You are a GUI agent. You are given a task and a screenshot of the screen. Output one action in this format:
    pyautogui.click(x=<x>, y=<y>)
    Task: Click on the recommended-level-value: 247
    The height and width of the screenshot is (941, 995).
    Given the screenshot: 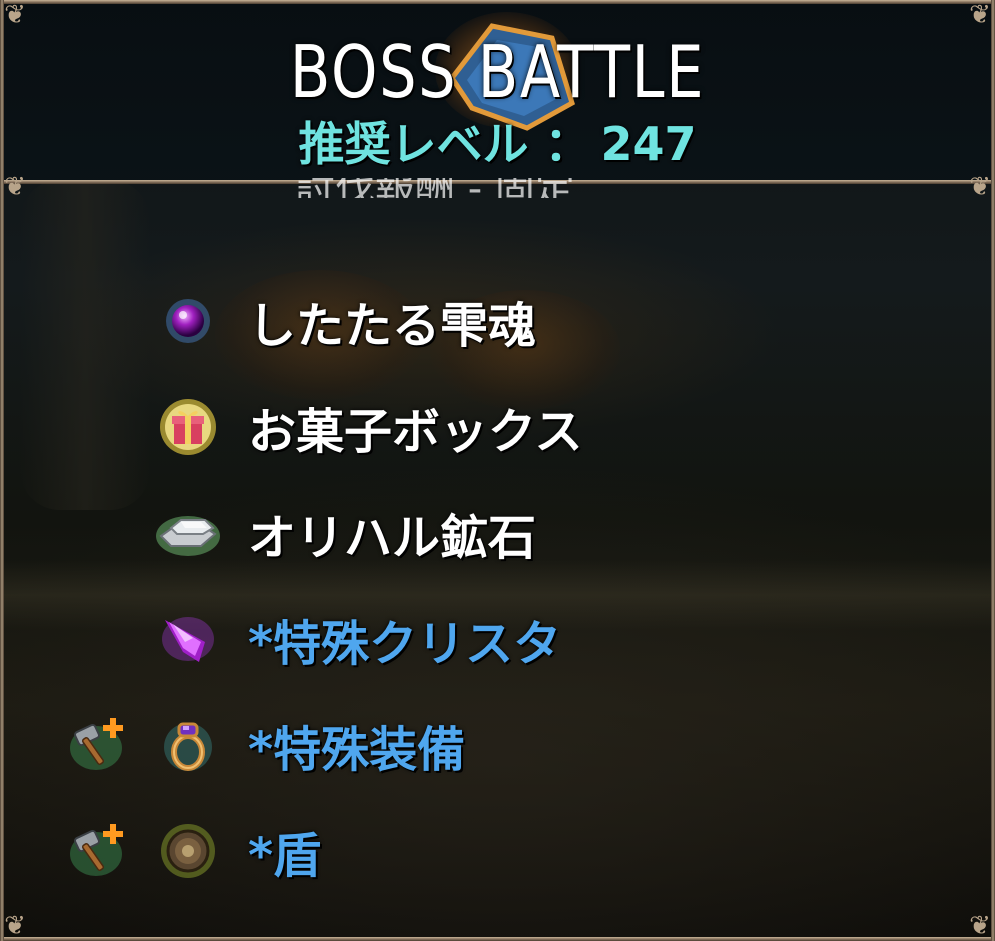 What is the action you would take?
    pyautogui.click(x=648, y=144)
    